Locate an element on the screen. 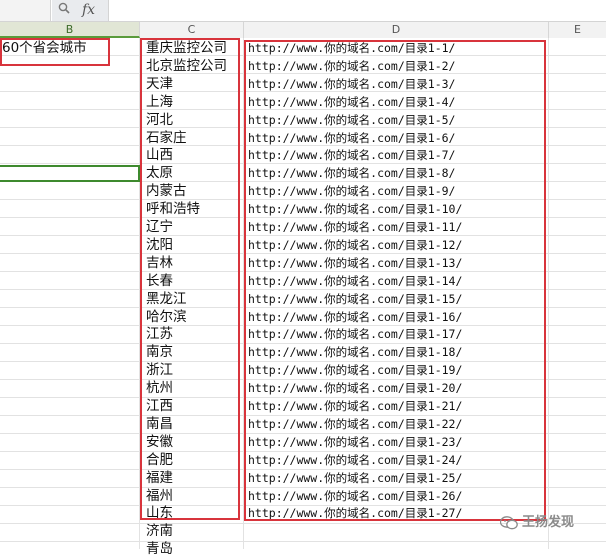 This screenshot has height=558, width=606. selected-cell is located at coordinates (70, 173).